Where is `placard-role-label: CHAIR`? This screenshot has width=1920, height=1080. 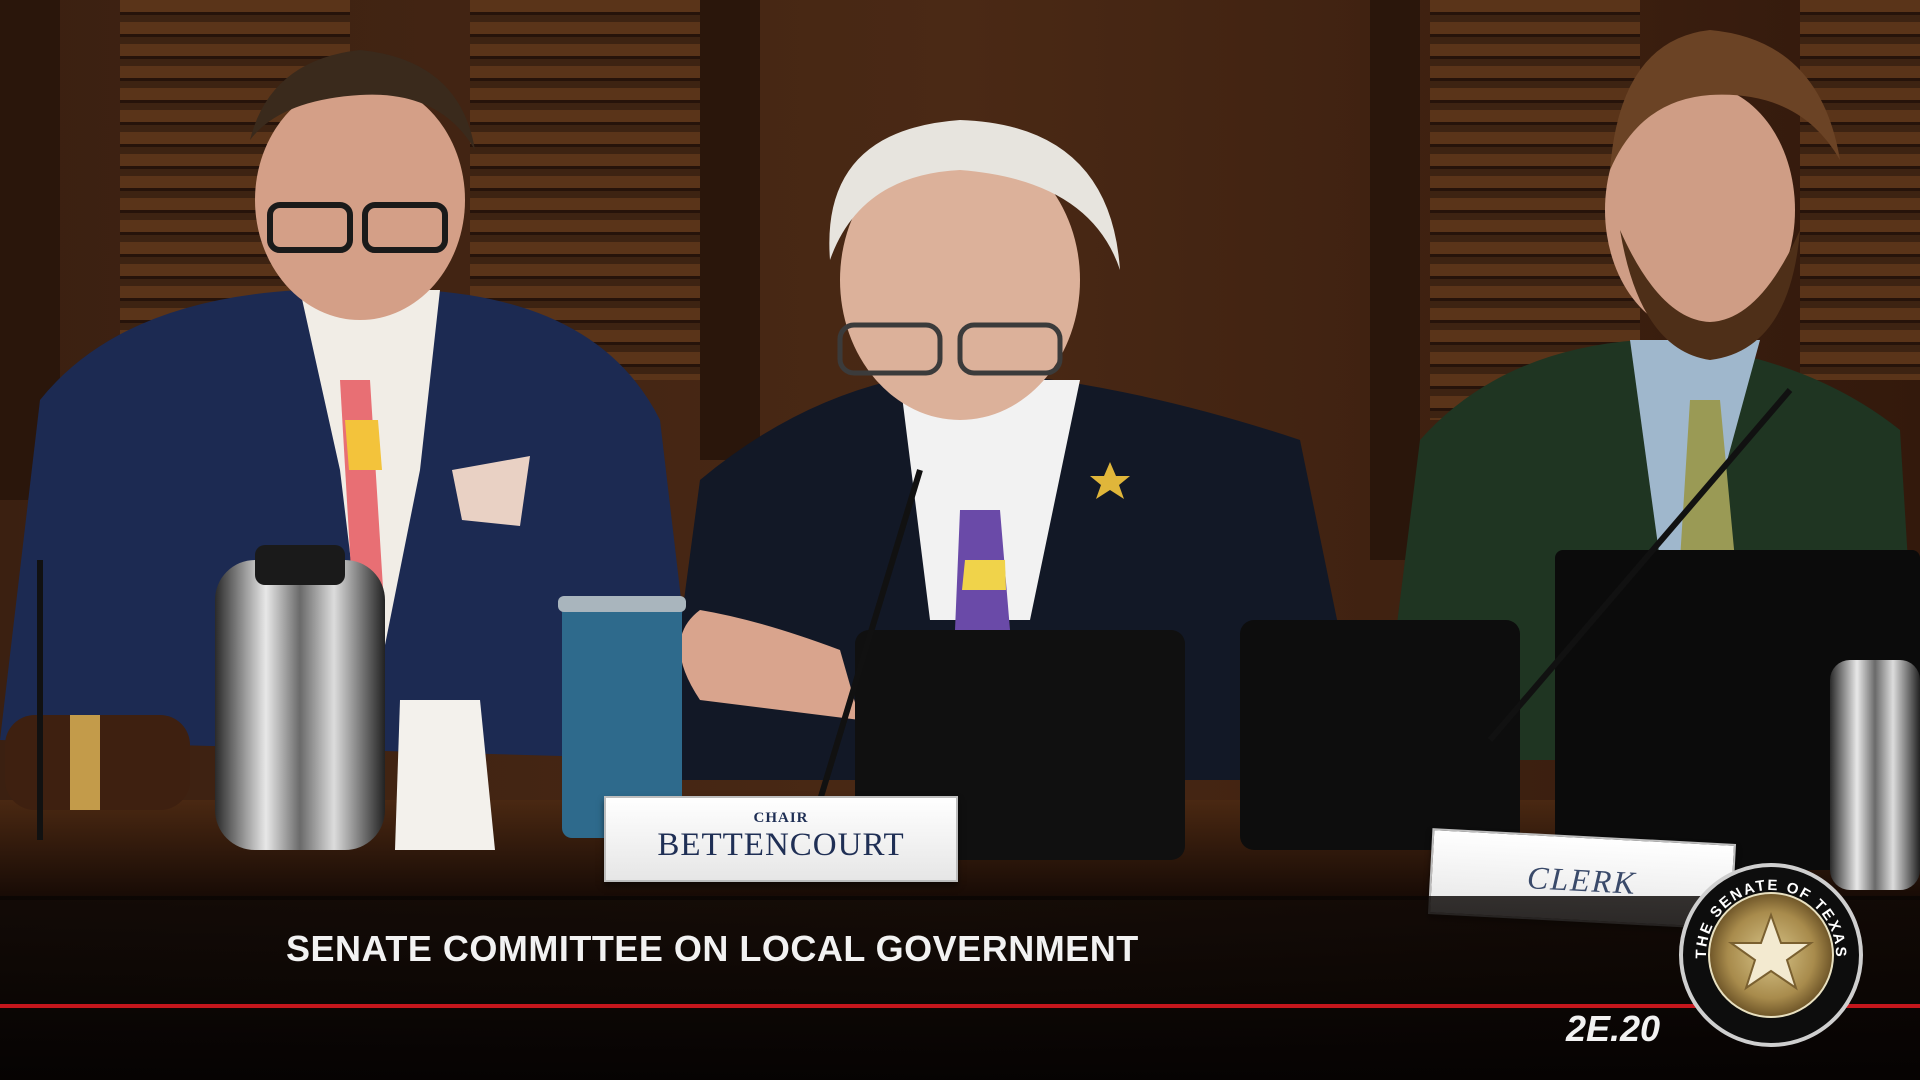
placard-role-label: CHAIR is located at coordinates (781, 818).